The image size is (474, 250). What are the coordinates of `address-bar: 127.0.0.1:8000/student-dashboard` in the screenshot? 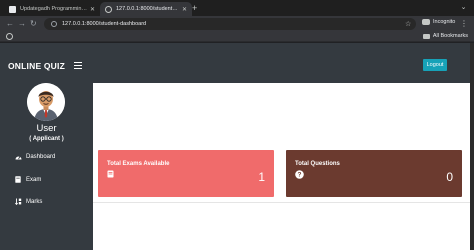 It's located at (230, 24).